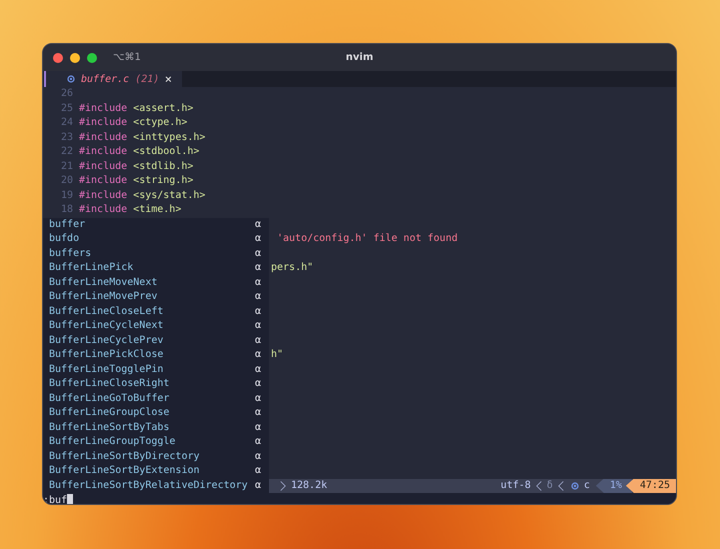 Image resolution: width=720 pixels, height=549 pixels. Describe the element at coordinates (169, 195) in the screenshot. I see `code-string: <sys/stat.h>` at that location.